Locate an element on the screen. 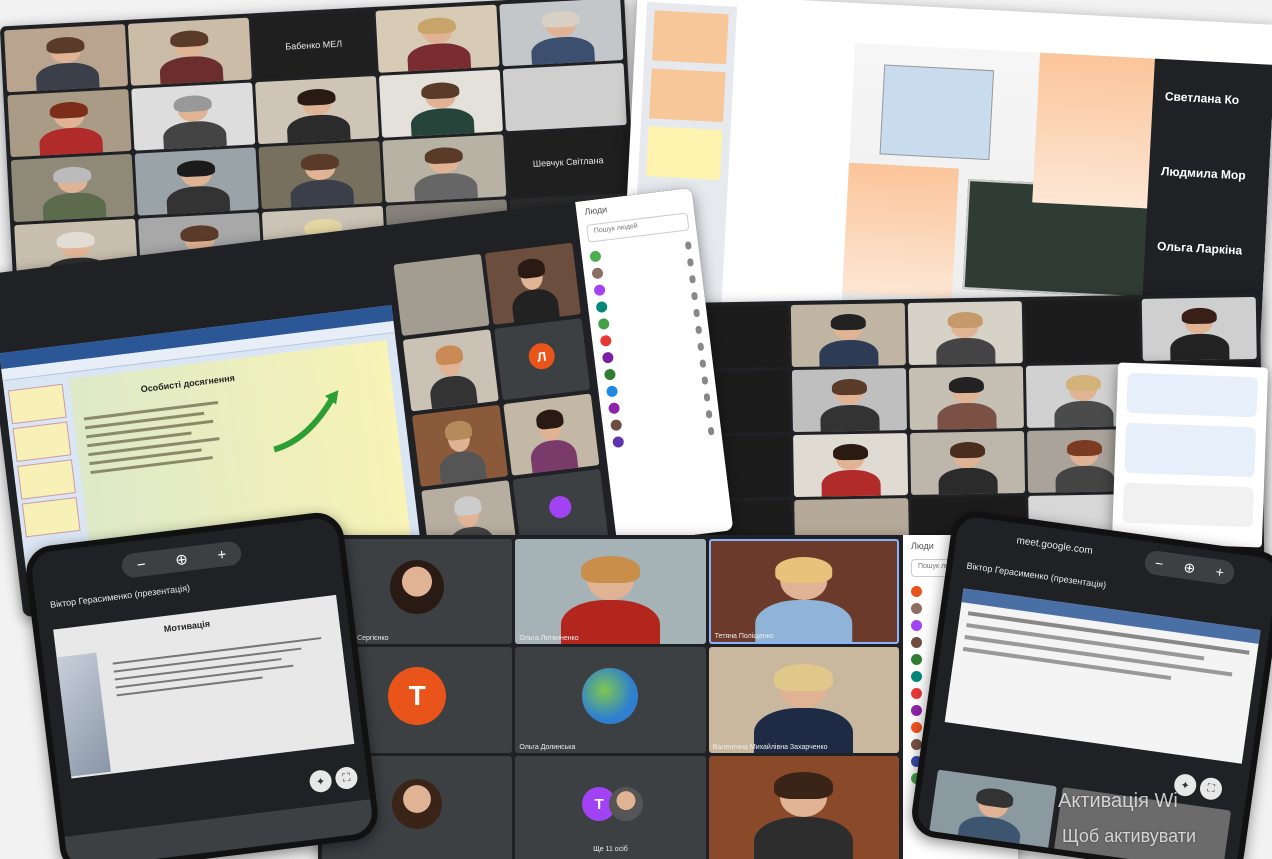 This screenshot has width=1272, height=859. globe-icon is located at coordinates (610, 695).